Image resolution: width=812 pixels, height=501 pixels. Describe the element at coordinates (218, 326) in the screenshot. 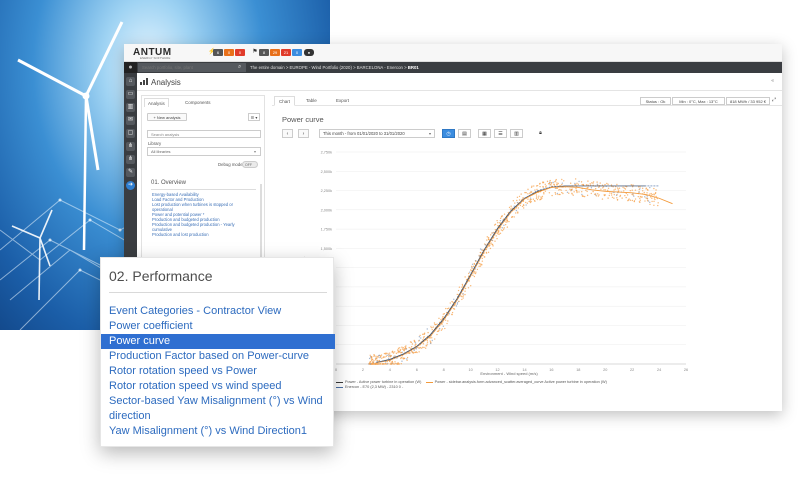

I see `analysis-item: Power coefficient` at that location.